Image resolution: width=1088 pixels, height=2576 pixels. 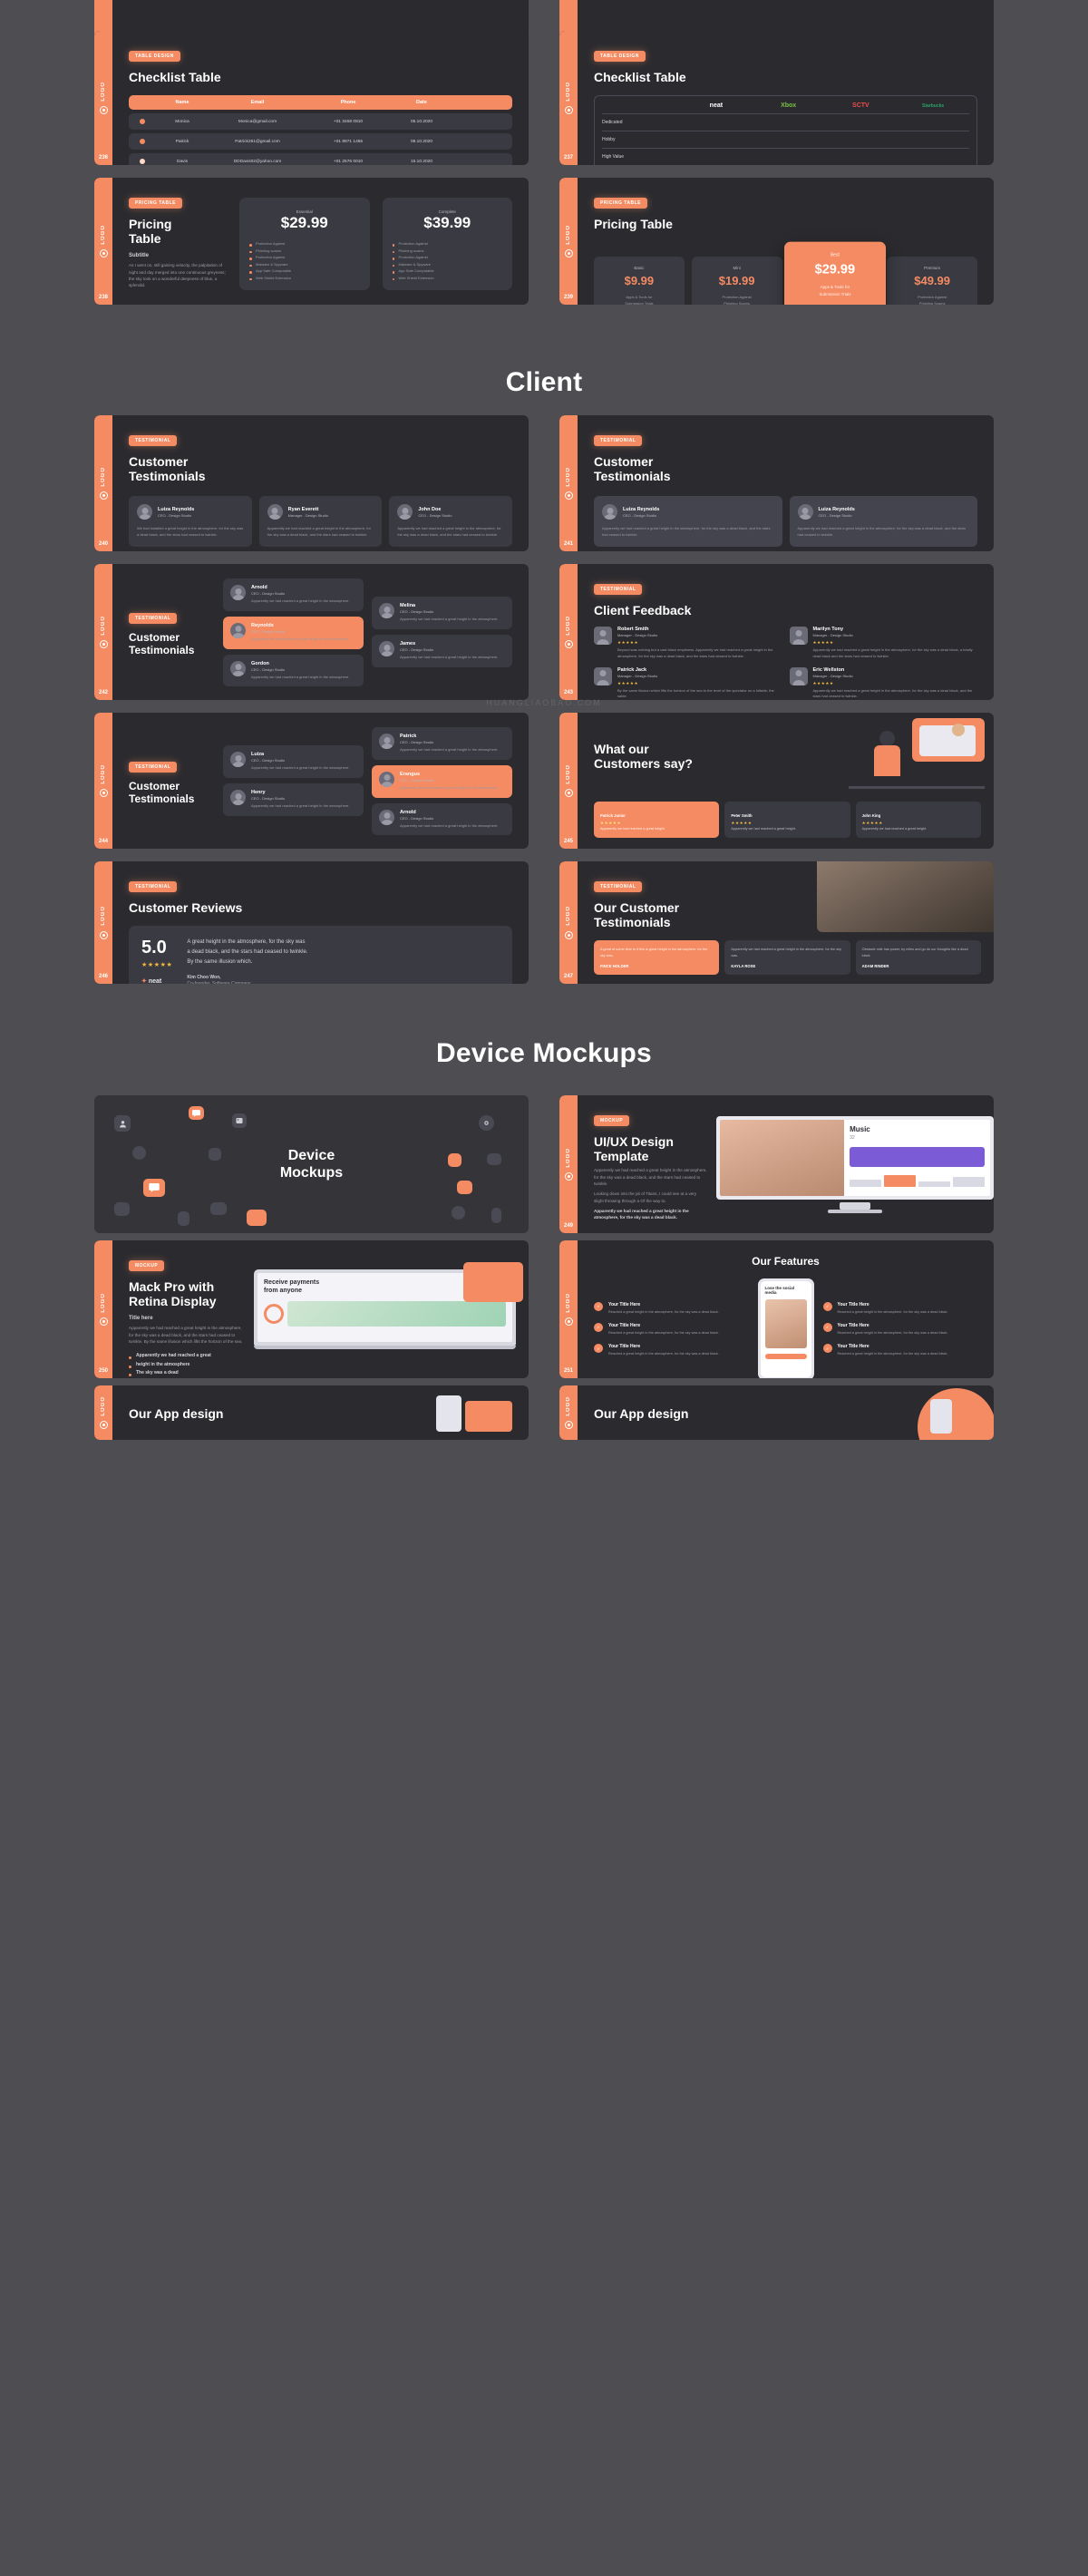 I want to click on gallery-icon, so click(x=257, y=1218).